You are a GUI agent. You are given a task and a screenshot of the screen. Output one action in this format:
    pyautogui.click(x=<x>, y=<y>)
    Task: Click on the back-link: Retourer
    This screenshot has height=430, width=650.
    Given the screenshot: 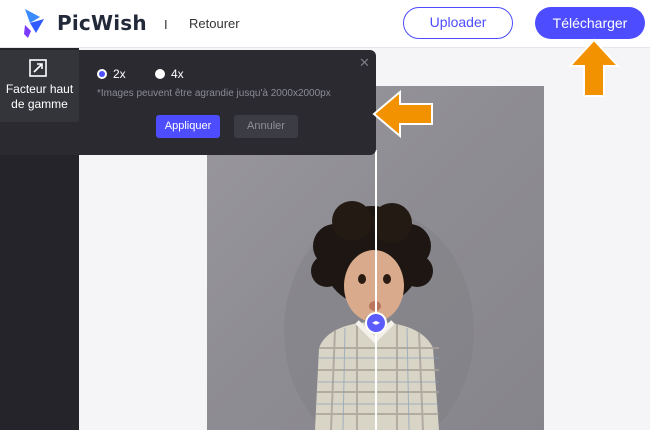 What is the action you would take?
    pyautogui.click(x=214, y=23)
    